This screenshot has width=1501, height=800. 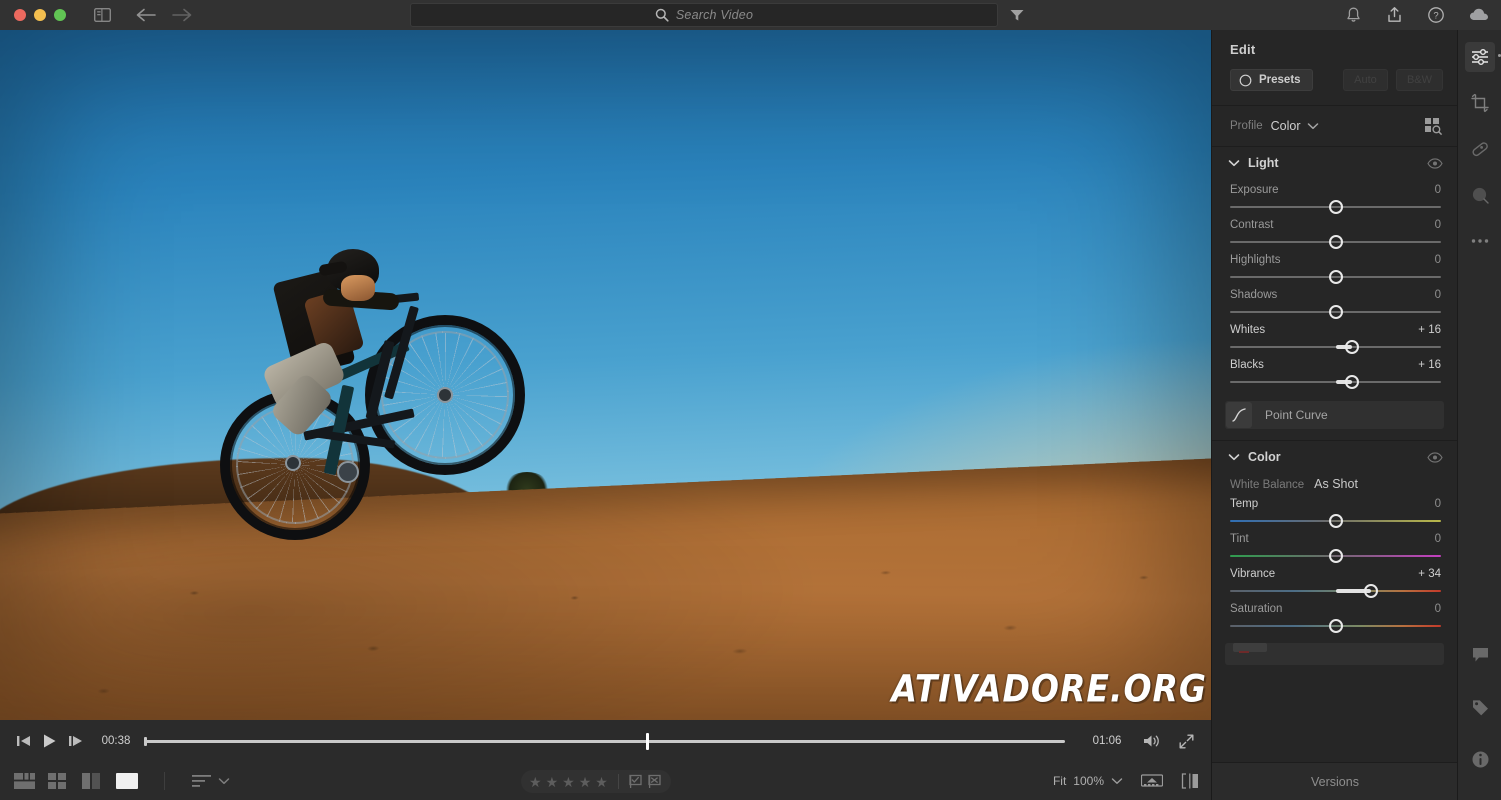 I want to click on grid-icon, so click(x=58, y=781).